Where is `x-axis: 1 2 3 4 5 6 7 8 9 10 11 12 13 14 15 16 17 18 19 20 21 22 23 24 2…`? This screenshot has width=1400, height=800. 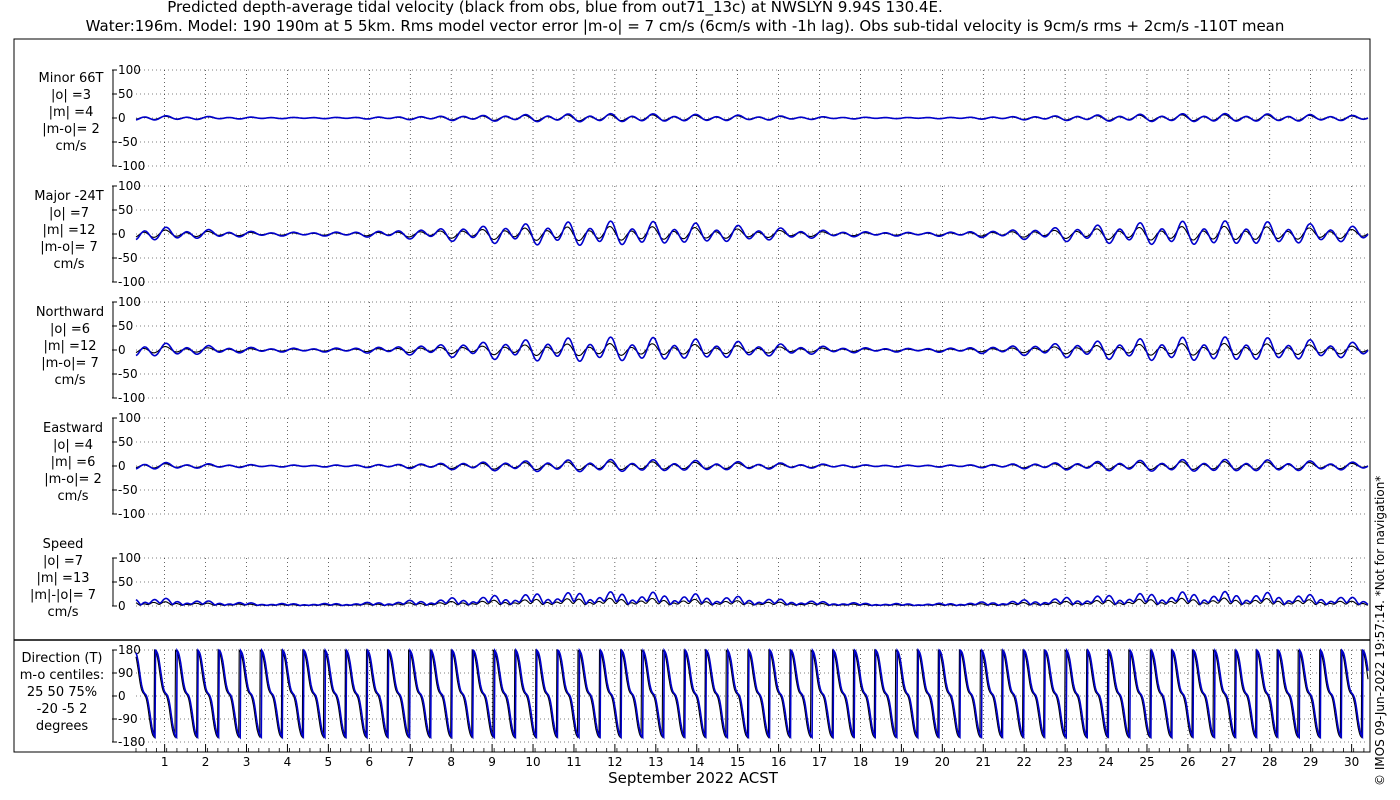 x-axis: 1 2 3 4 5 6 7 8 9 10 11 12 13 14 15 16 17 18 19 20 21 22 23 24 2… is located at coordinates (751, 765).